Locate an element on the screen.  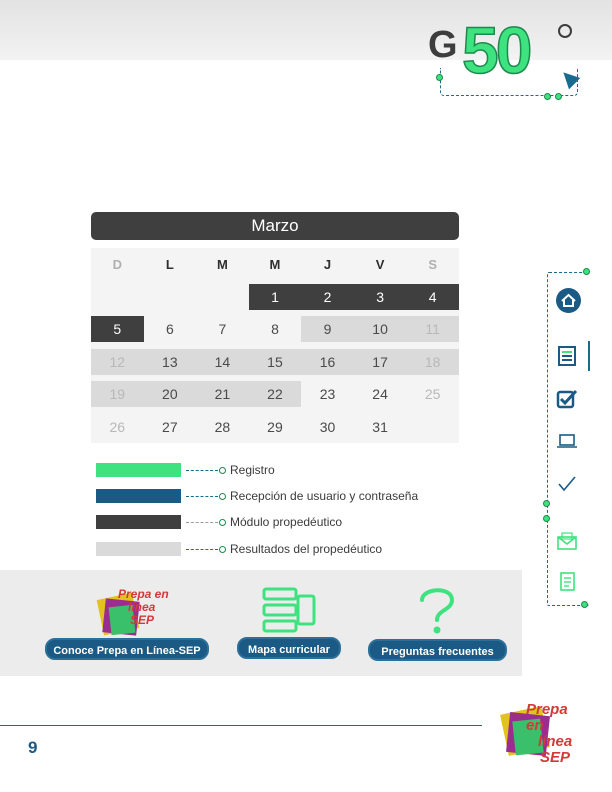
gear-icon is located at coordinates (565, 31).